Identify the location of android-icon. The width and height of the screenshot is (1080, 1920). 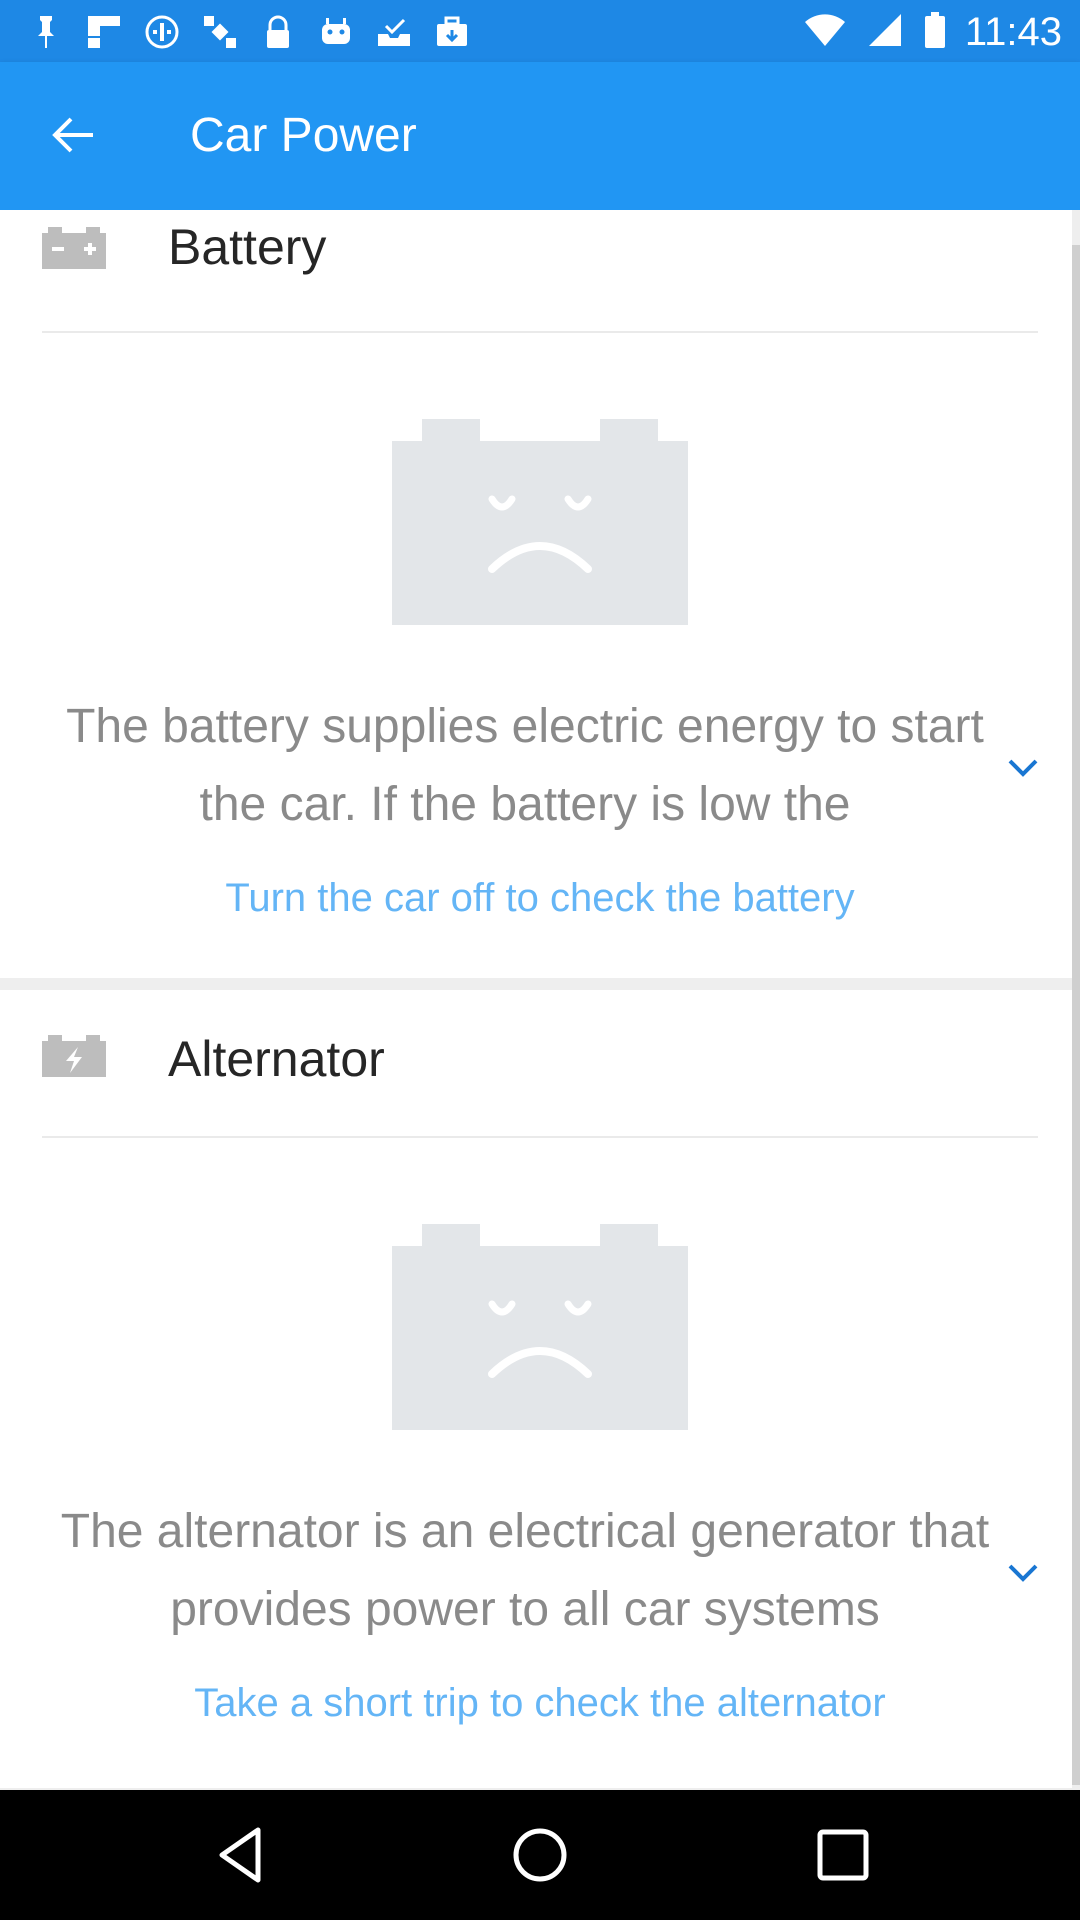
(336, 32).